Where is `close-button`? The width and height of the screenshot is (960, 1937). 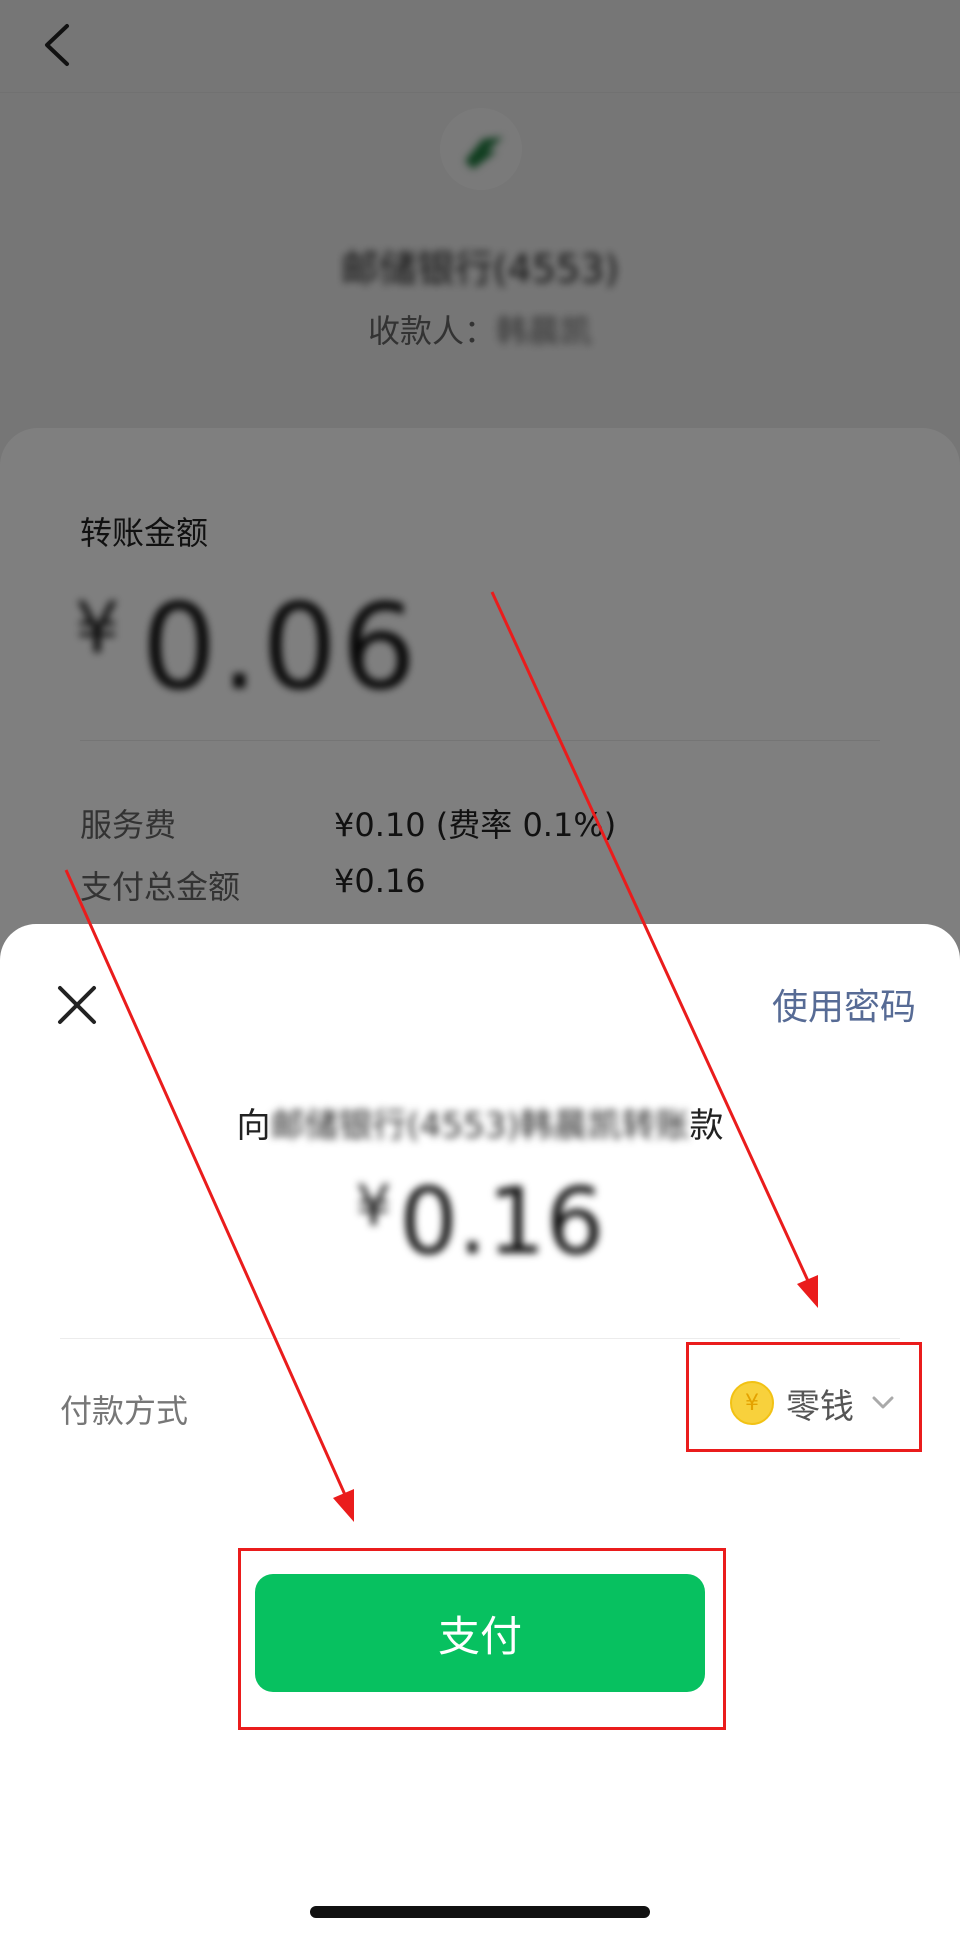
close-button is located at coordinates (77, 1005).